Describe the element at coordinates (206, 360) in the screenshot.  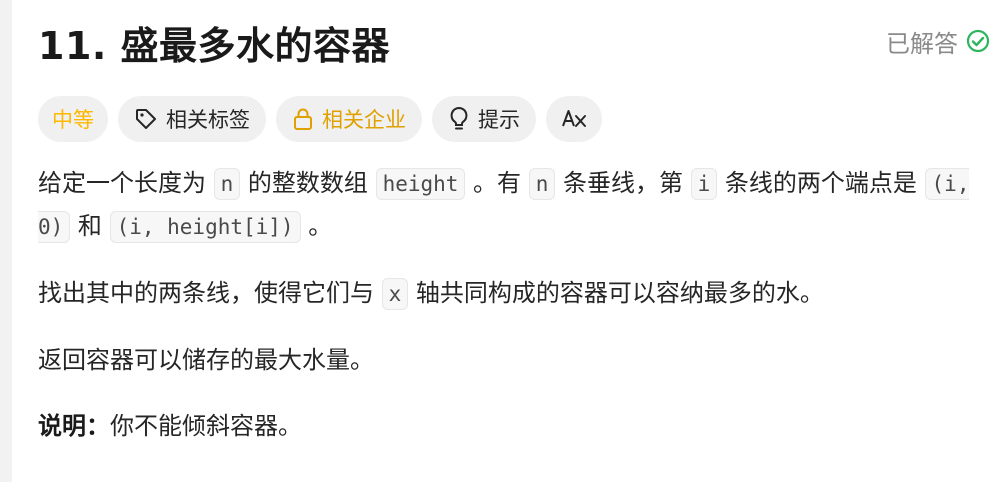
I see `description-paragraph-3: 返回容器可以储存的最大水量。` at that location.